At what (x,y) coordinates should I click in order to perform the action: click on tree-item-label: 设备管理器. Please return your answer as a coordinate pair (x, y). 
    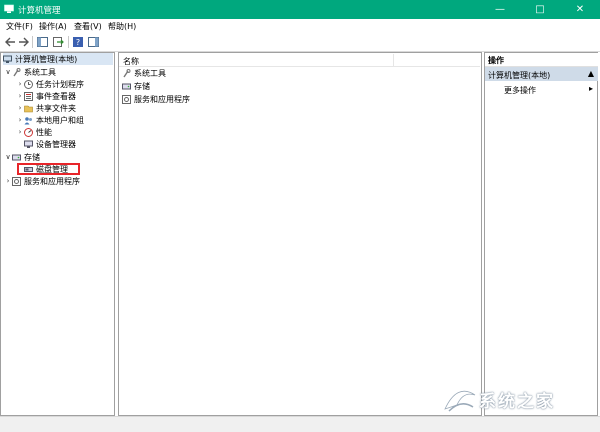
    Looking at the image, I should click on (56, 144).